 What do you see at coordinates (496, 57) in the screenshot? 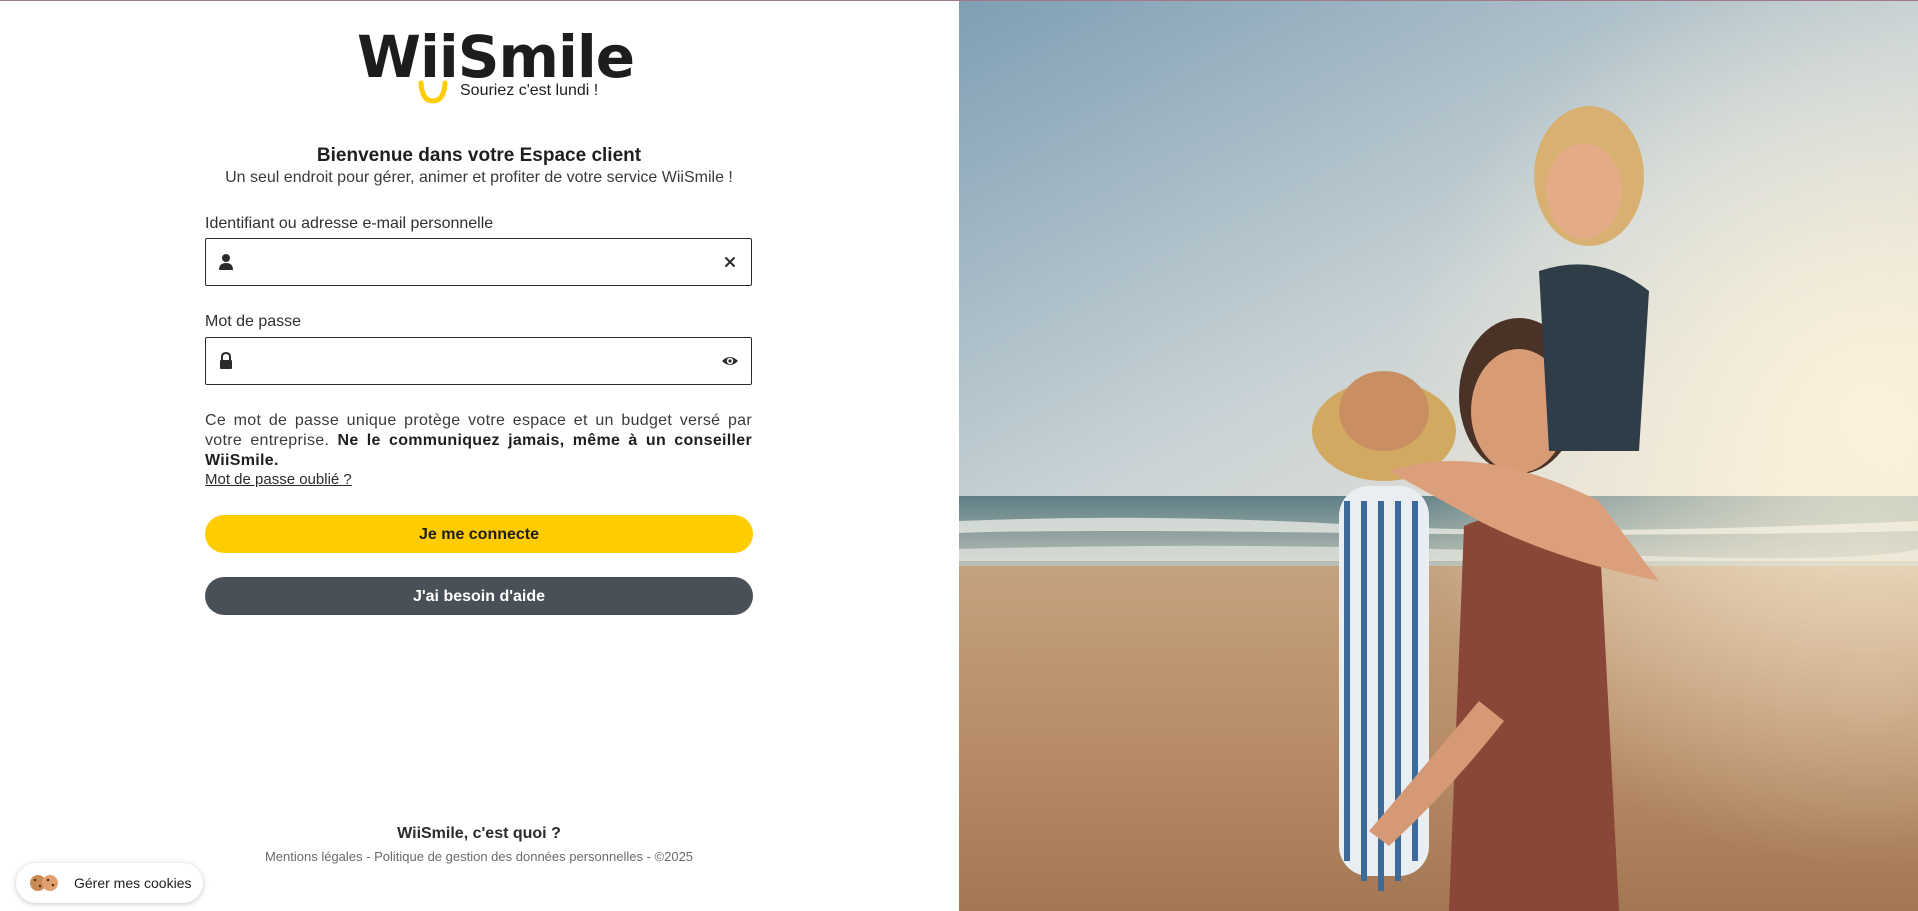
I see `logo-wordmark: WiiSmile` at bounding box center [496, 57].